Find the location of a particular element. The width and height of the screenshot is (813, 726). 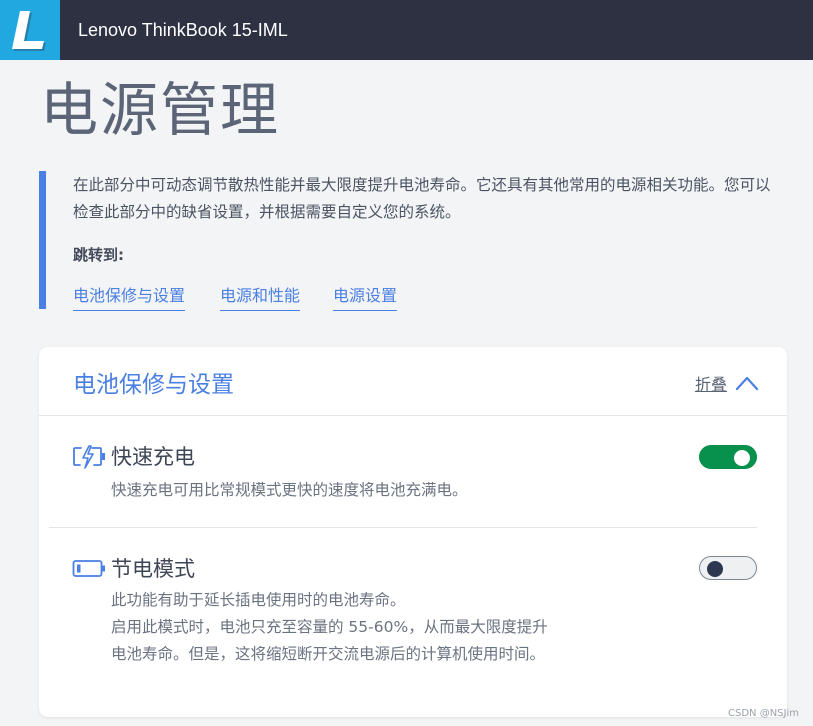

description-line: 启用此模式时，电池只充至容量的 55-60%，从而最大限度提升 is located at coordinates (329, 627).